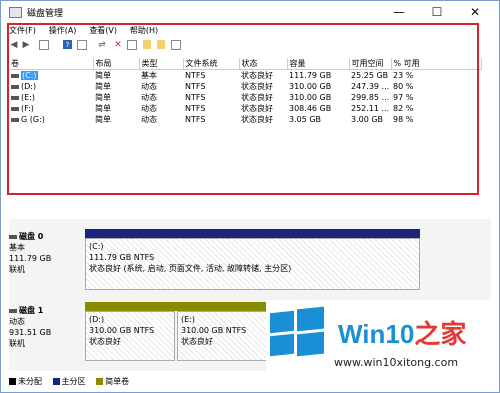 The image size is (500, 393). I want to click on check-icon, so click(132, 45).